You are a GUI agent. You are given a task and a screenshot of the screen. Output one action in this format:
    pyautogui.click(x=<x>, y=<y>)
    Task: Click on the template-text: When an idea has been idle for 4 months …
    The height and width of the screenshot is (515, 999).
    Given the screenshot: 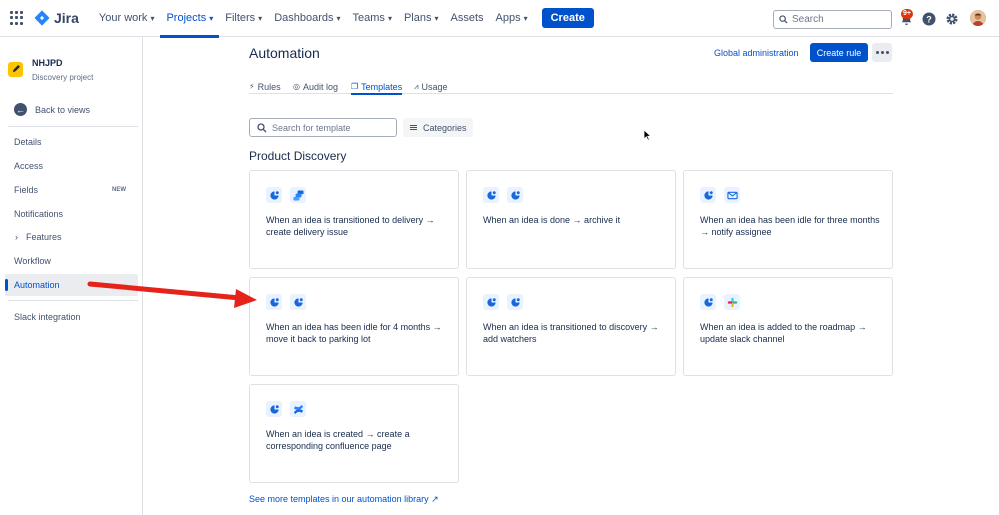 What is the action you would take?
    pyautogui.click(x=354, y=333)
    